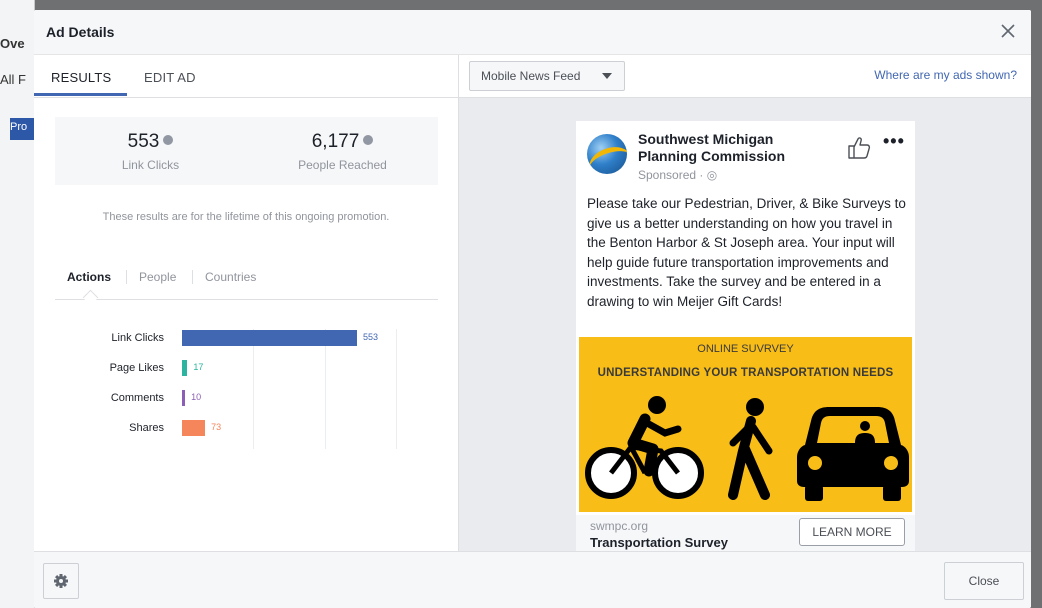 Image resolution: width=1042 pixels, height=608 pixels. I want to click on active-subtab-caret, so click(90, 297).